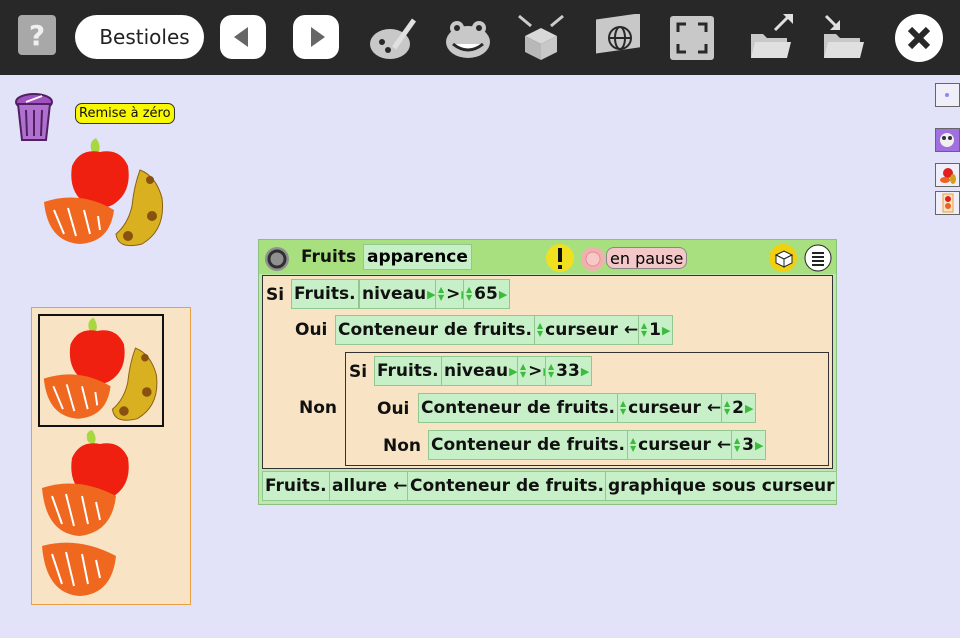  What do you see at coordinates (37, 35) in the screenshot?
I see `help-button: ?` at bounding box center [37, 35].